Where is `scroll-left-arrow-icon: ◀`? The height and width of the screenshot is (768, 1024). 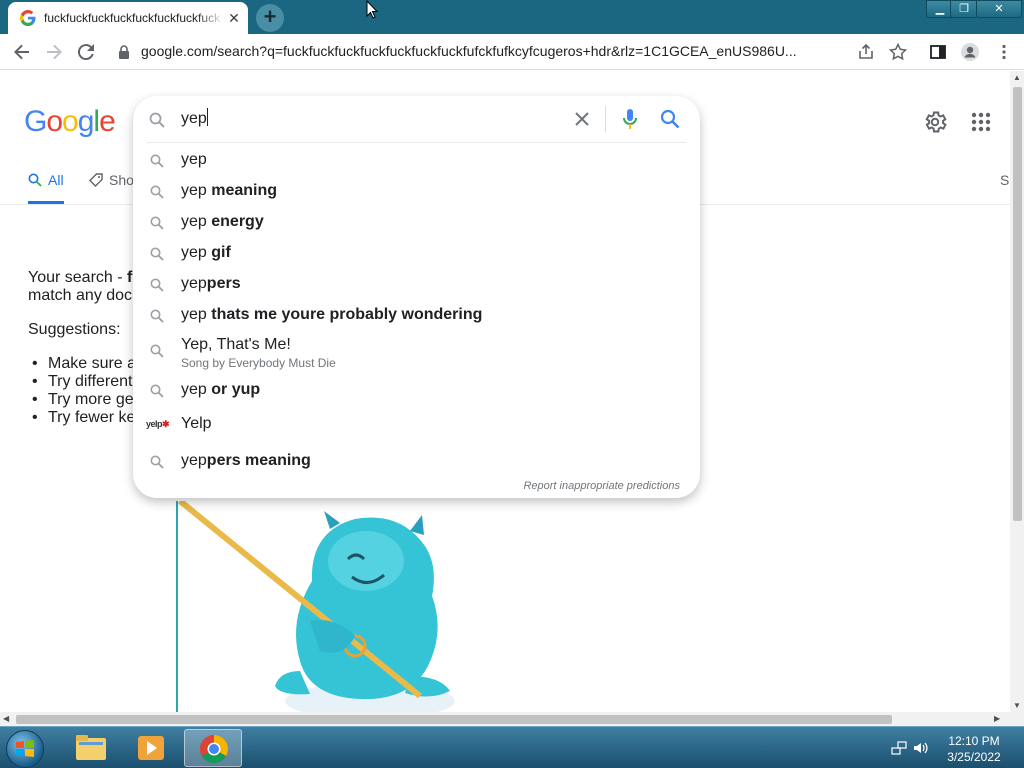 scroll-left-arrow-icon: ◀ is located at coordinates (6, 718).